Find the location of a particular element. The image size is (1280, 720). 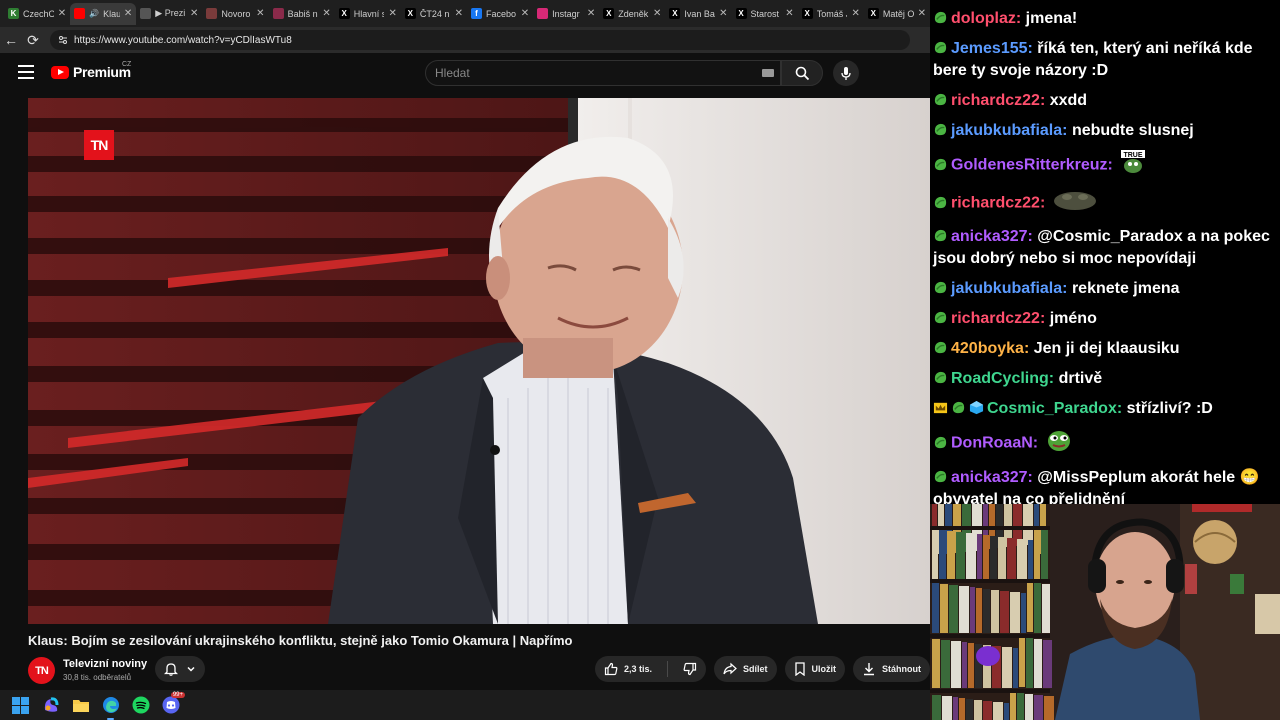

chat-message: richardcz22: xxdd is located at coordinates (1106, 101).